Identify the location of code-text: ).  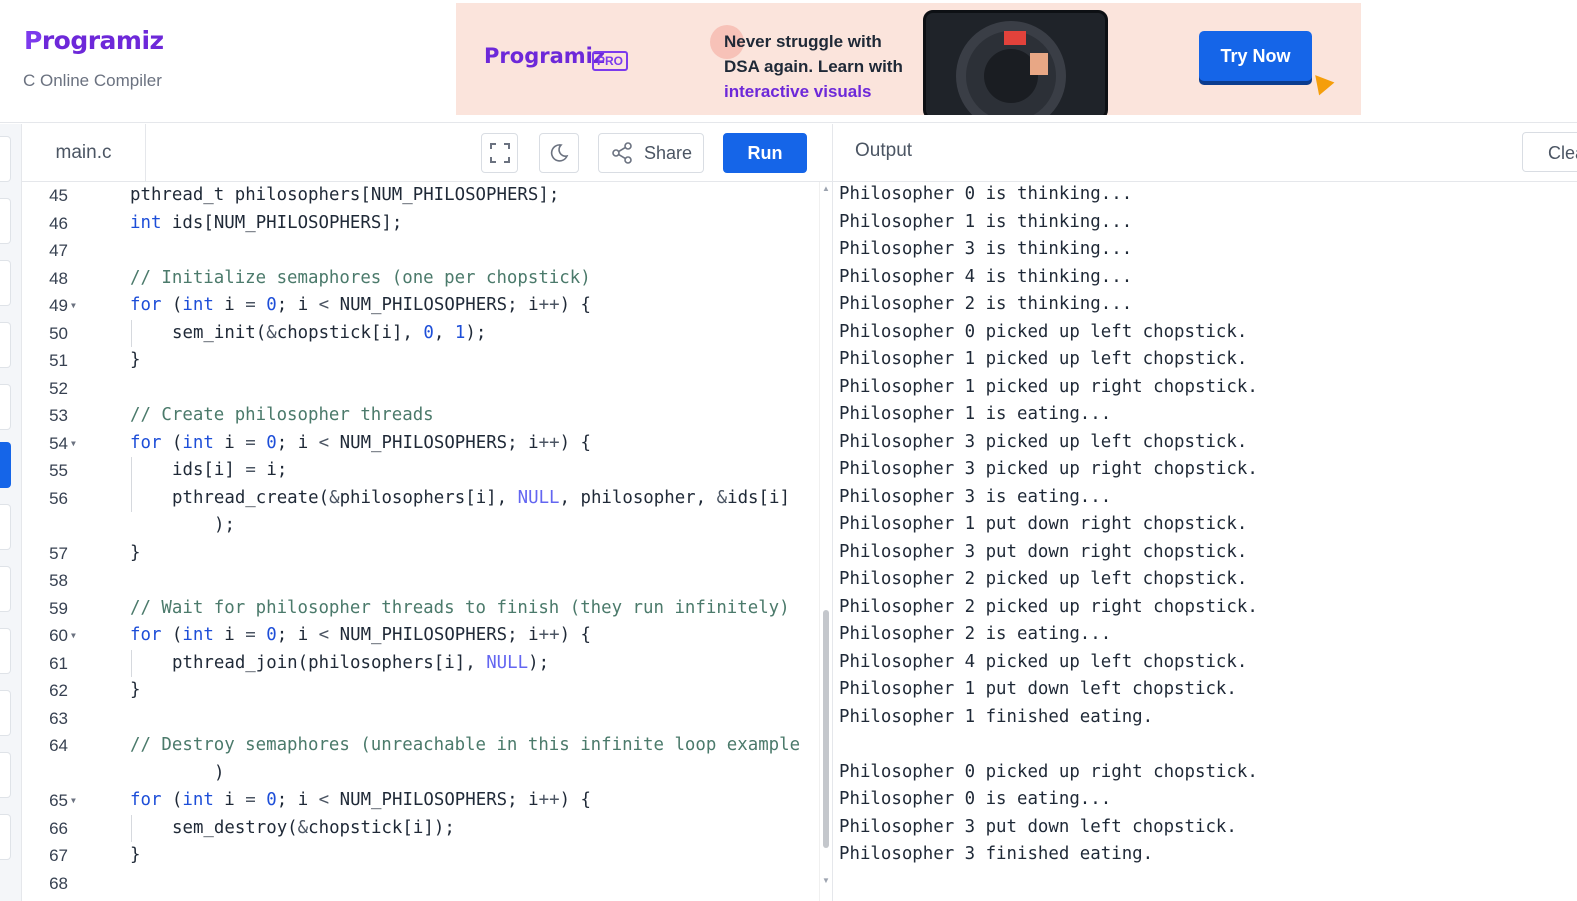
(219, 772).